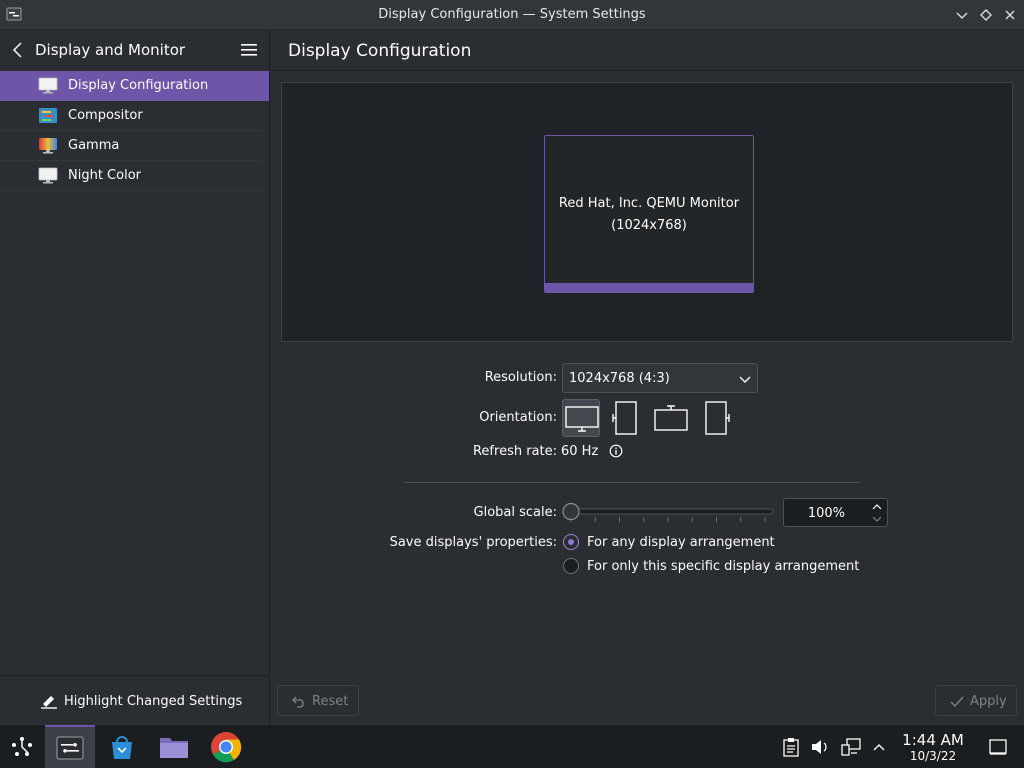  What do you see at coordinates (986, 15) in the screenshot?
I see `maximize-button` at bounding box center [986, 15].